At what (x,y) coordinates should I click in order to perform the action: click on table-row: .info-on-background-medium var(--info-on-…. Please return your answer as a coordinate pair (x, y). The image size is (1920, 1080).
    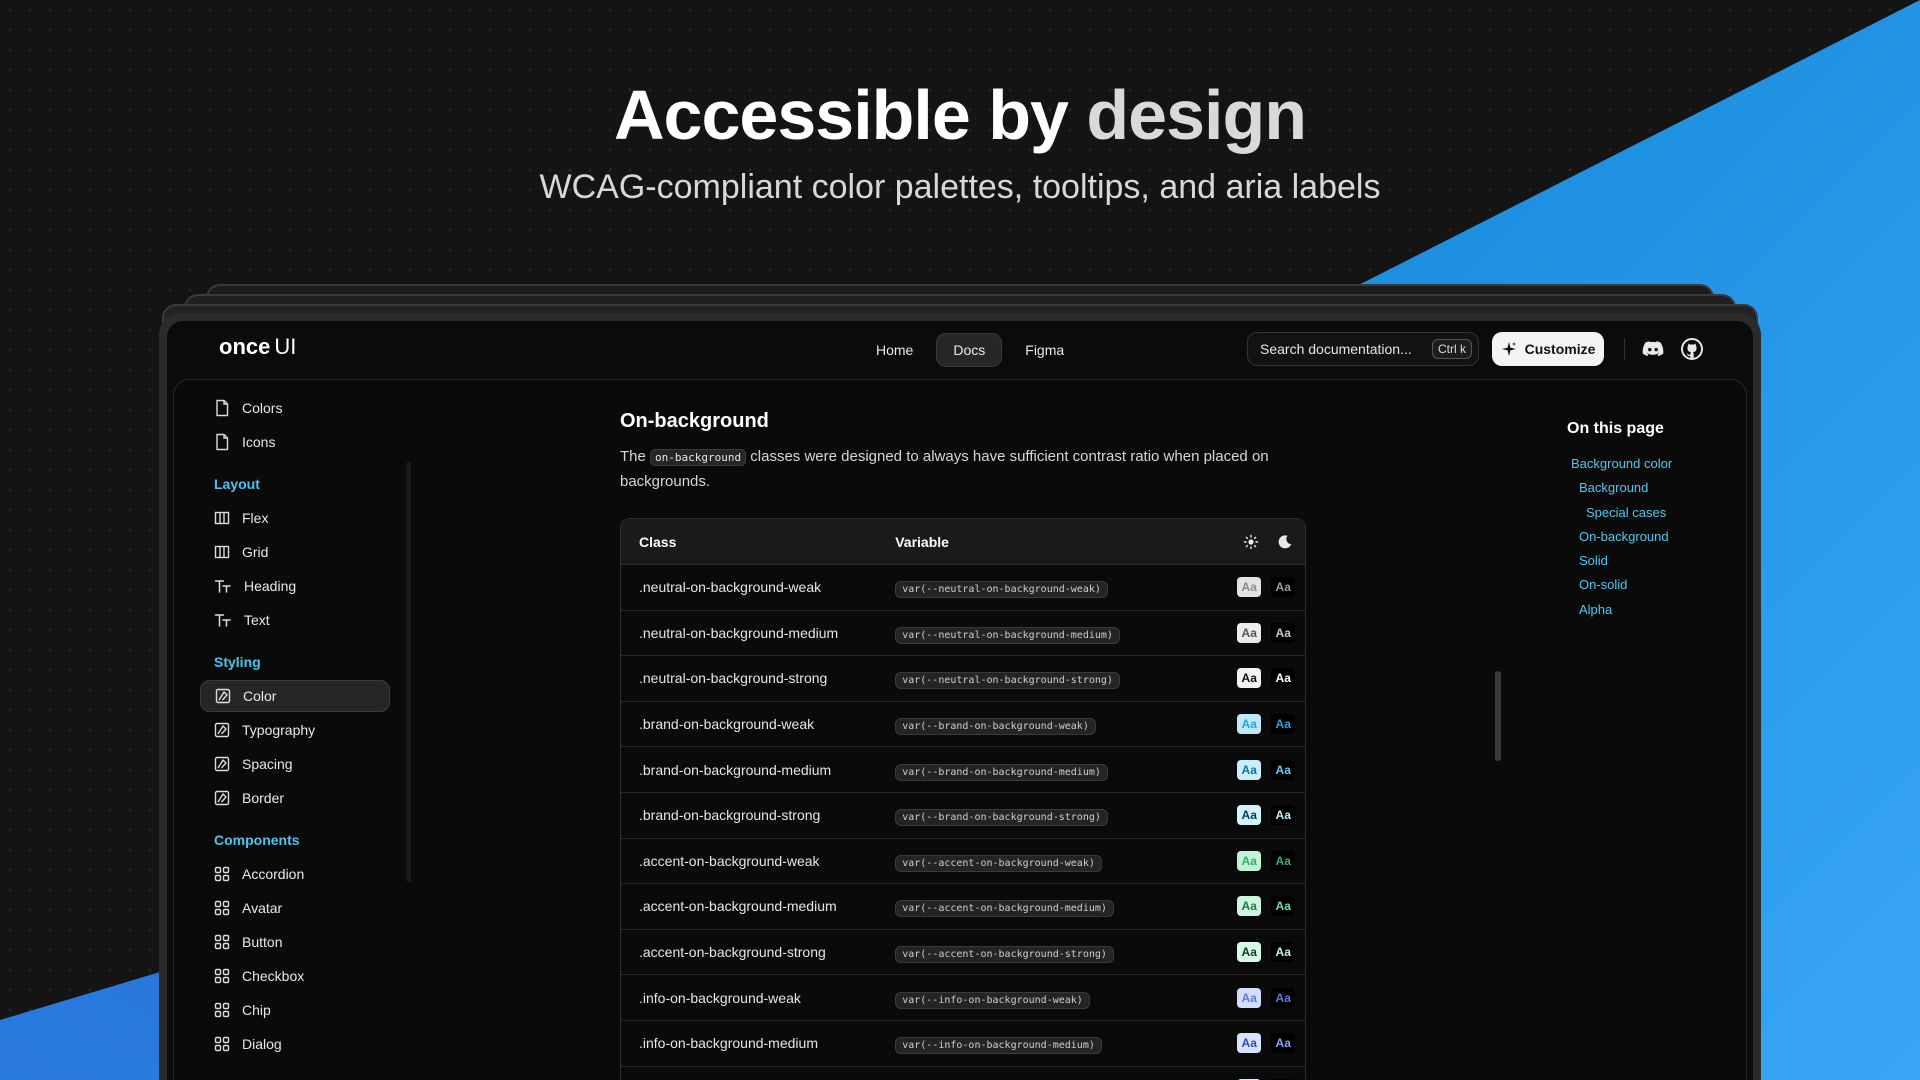
    Looking at the image, I should click on (963, 1044).